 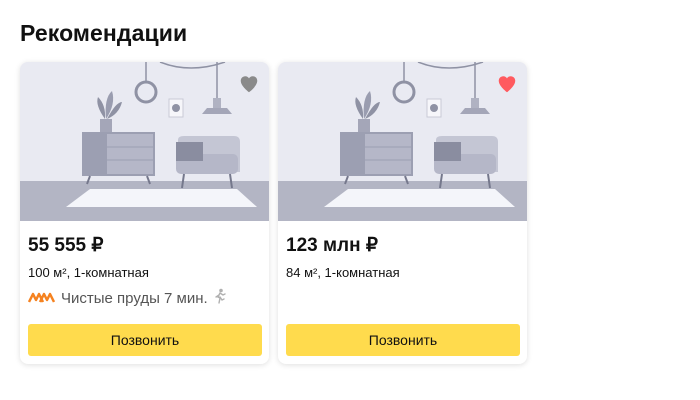 I want to click on metro-station-label: Чистые пруды 7 мин., so click(x=134, y=298).